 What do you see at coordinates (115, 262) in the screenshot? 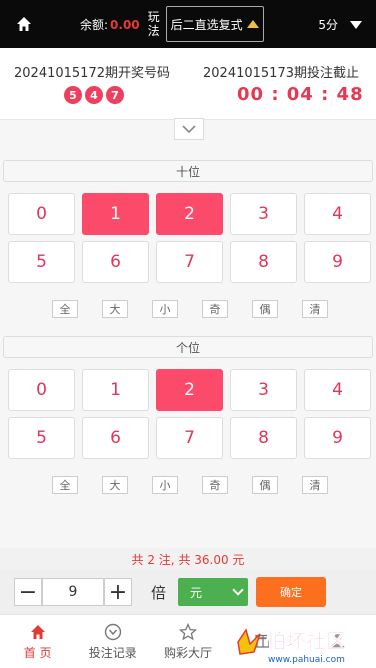
I see `tens-number-6: 6` at bounding box center [115, 262].